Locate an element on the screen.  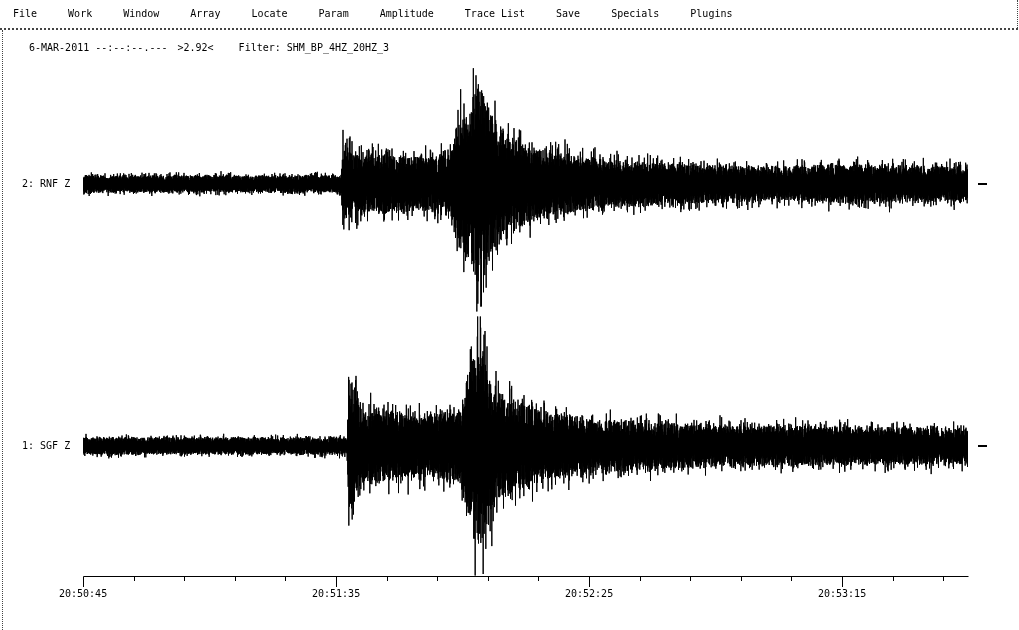
menu-item: Param is located at coordinates (333, 14).